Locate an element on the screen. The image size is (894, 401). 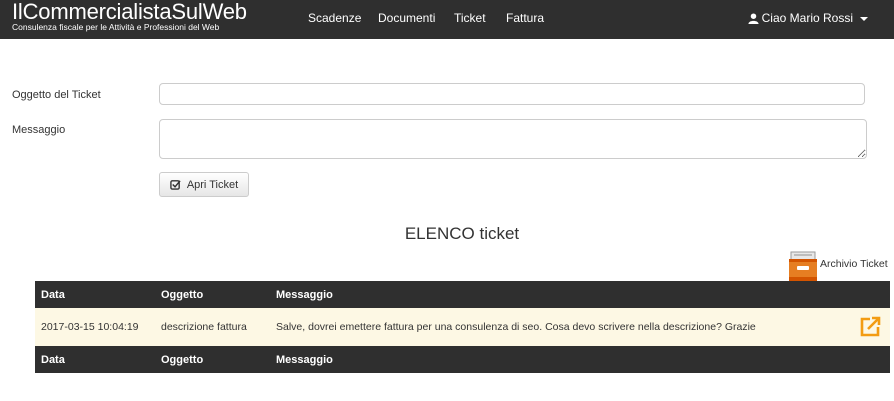
column-footer-oggetto: Oggetto is located at coordinates (182, 359).